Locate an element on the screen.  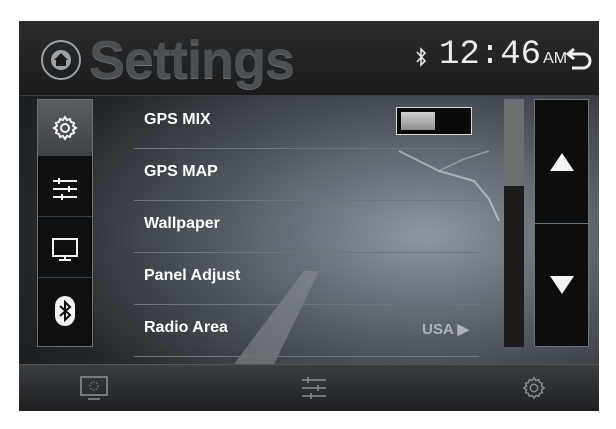
scroll-down-button is located at coordinates (561, 285).